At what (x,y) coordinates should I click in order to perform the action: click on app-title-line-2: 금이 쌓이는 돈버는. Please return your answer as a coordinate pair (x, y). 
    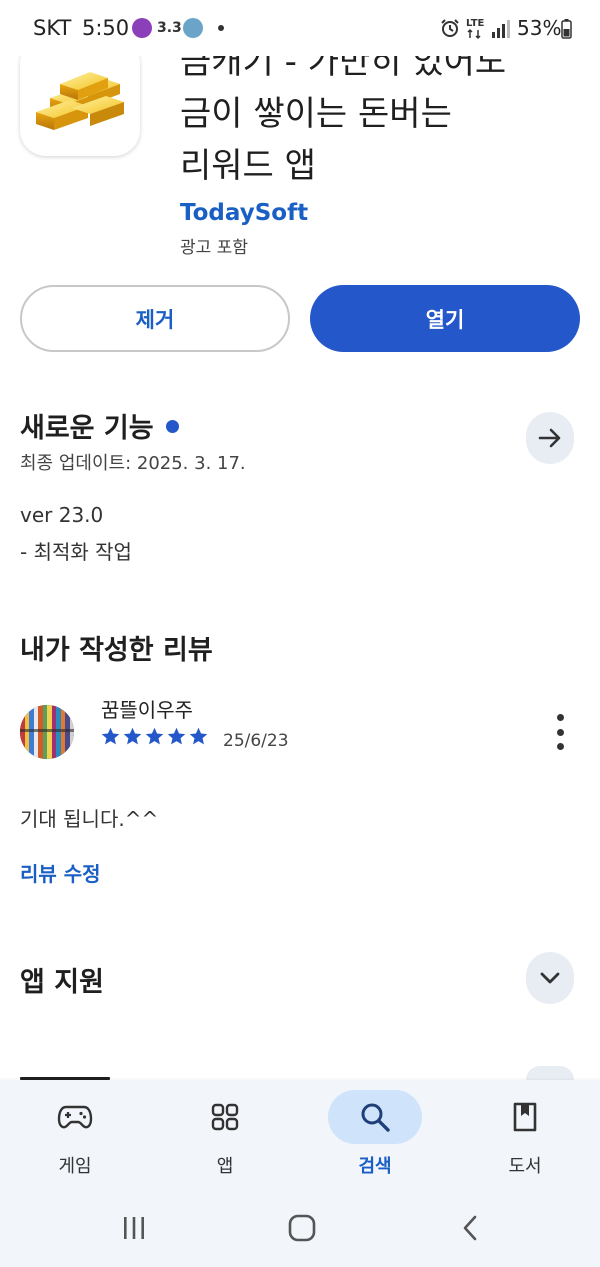
    Looking at the image, I should click on (316, 114).